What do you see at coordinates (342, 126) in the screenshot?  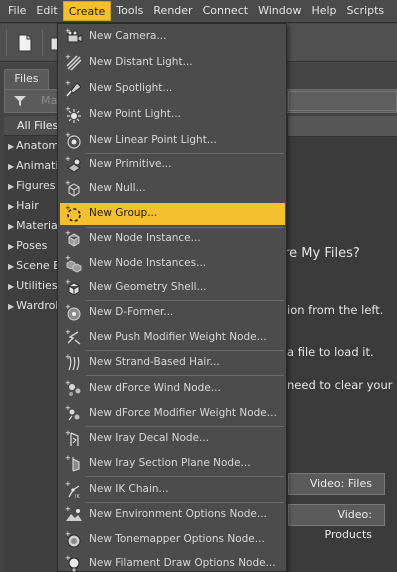 I see `view-header` at bounding box center [342, 126].